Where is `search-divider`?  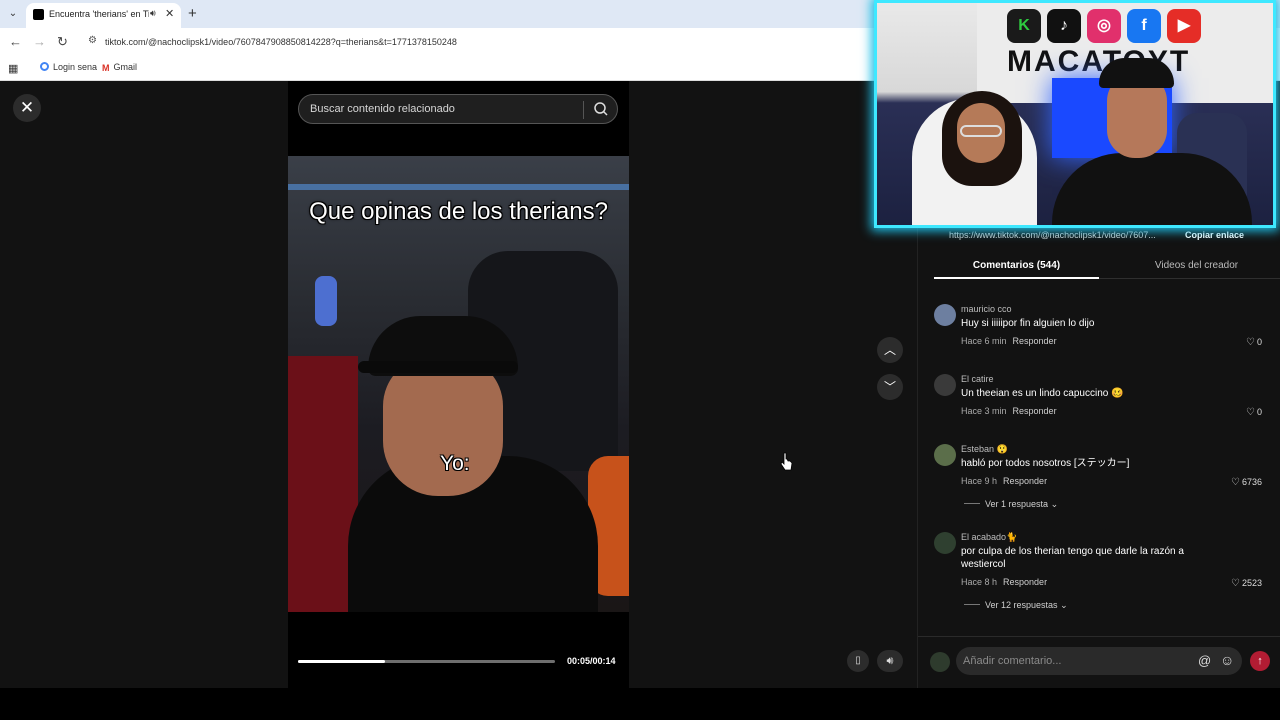 search-divider is located at coordinates (583, 110).